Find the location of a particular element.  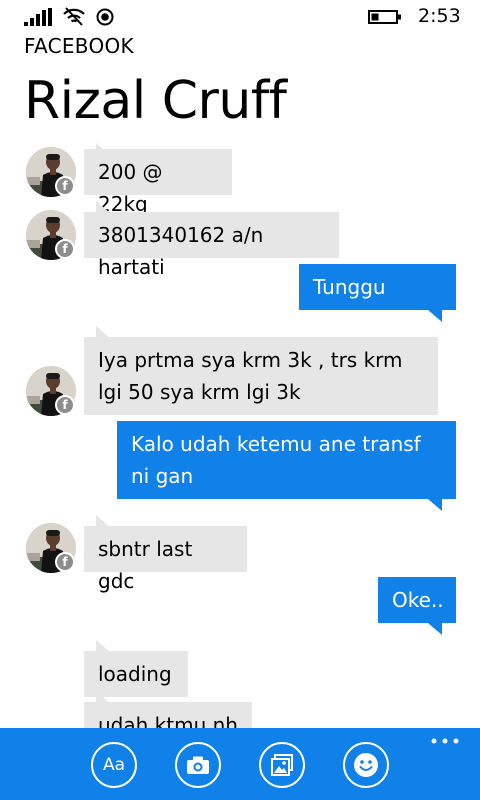

photo-button is located at coordinates (282, 765).